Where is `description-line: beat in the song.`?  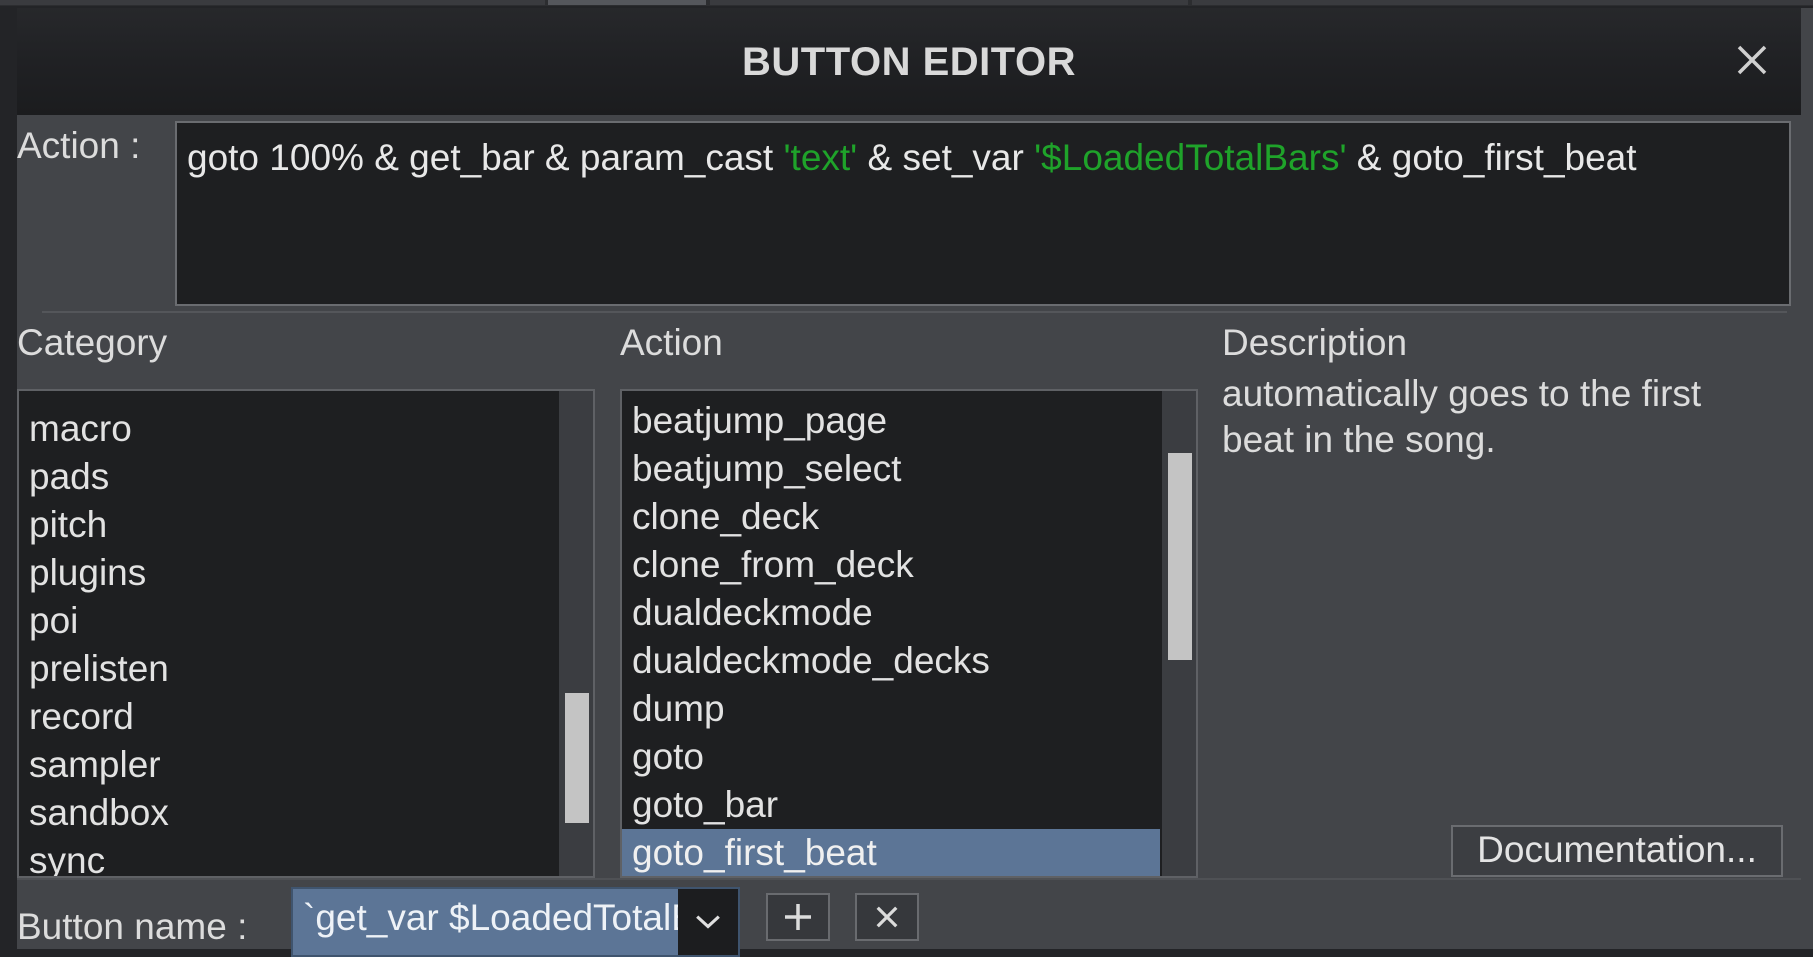
description-line: beat in the song. is located at coordinates (1359, 439).